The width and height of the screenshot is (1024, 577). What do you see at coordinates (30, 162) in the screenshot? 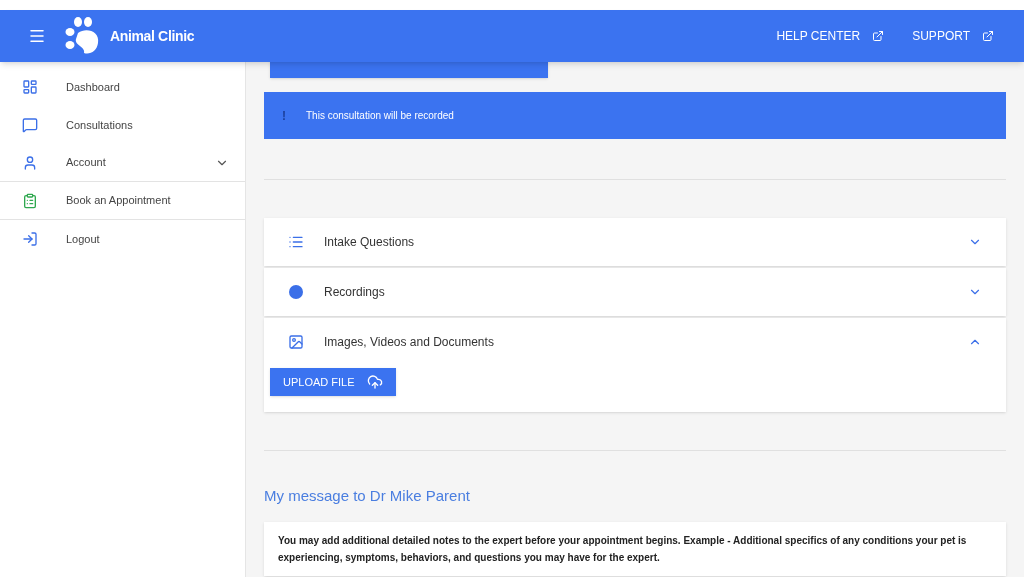
I see `person-icon` at bounding box center [30, 162].